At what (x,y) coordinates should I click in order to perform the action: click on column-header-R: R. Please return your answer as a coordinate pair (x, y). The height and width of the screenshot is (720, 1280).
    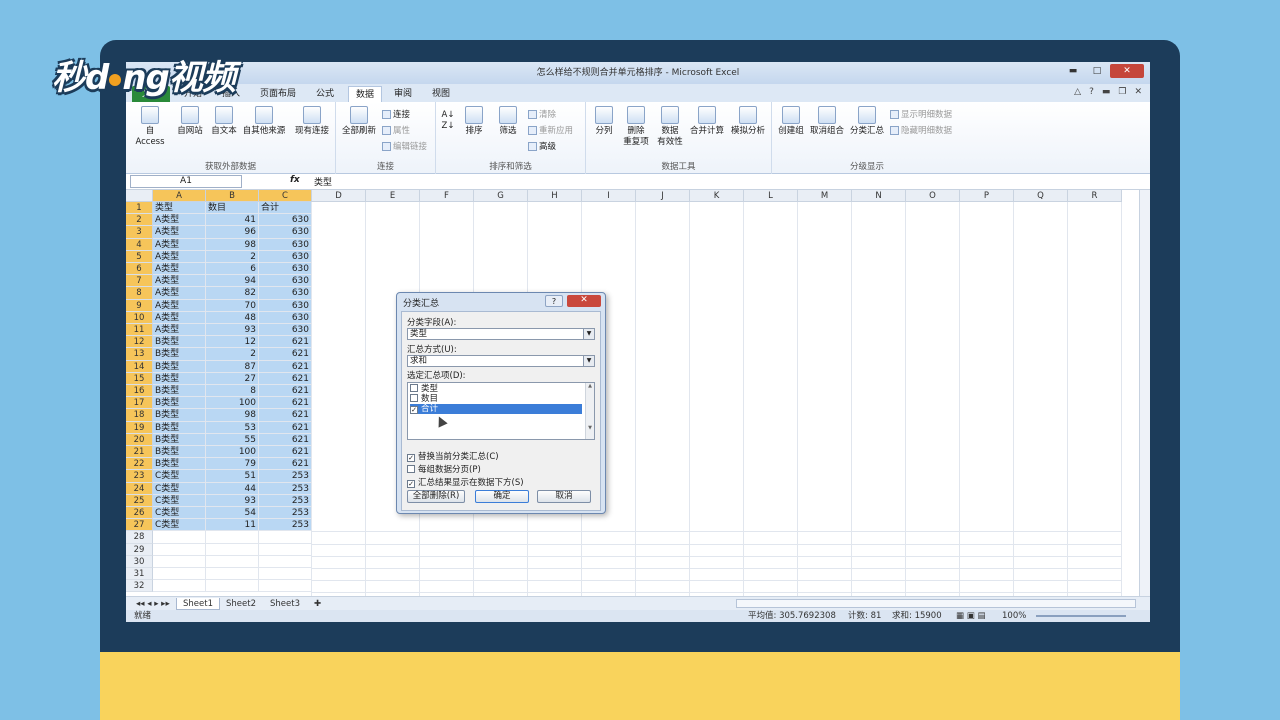
    Looking at the image, I should click on (1095, 196).